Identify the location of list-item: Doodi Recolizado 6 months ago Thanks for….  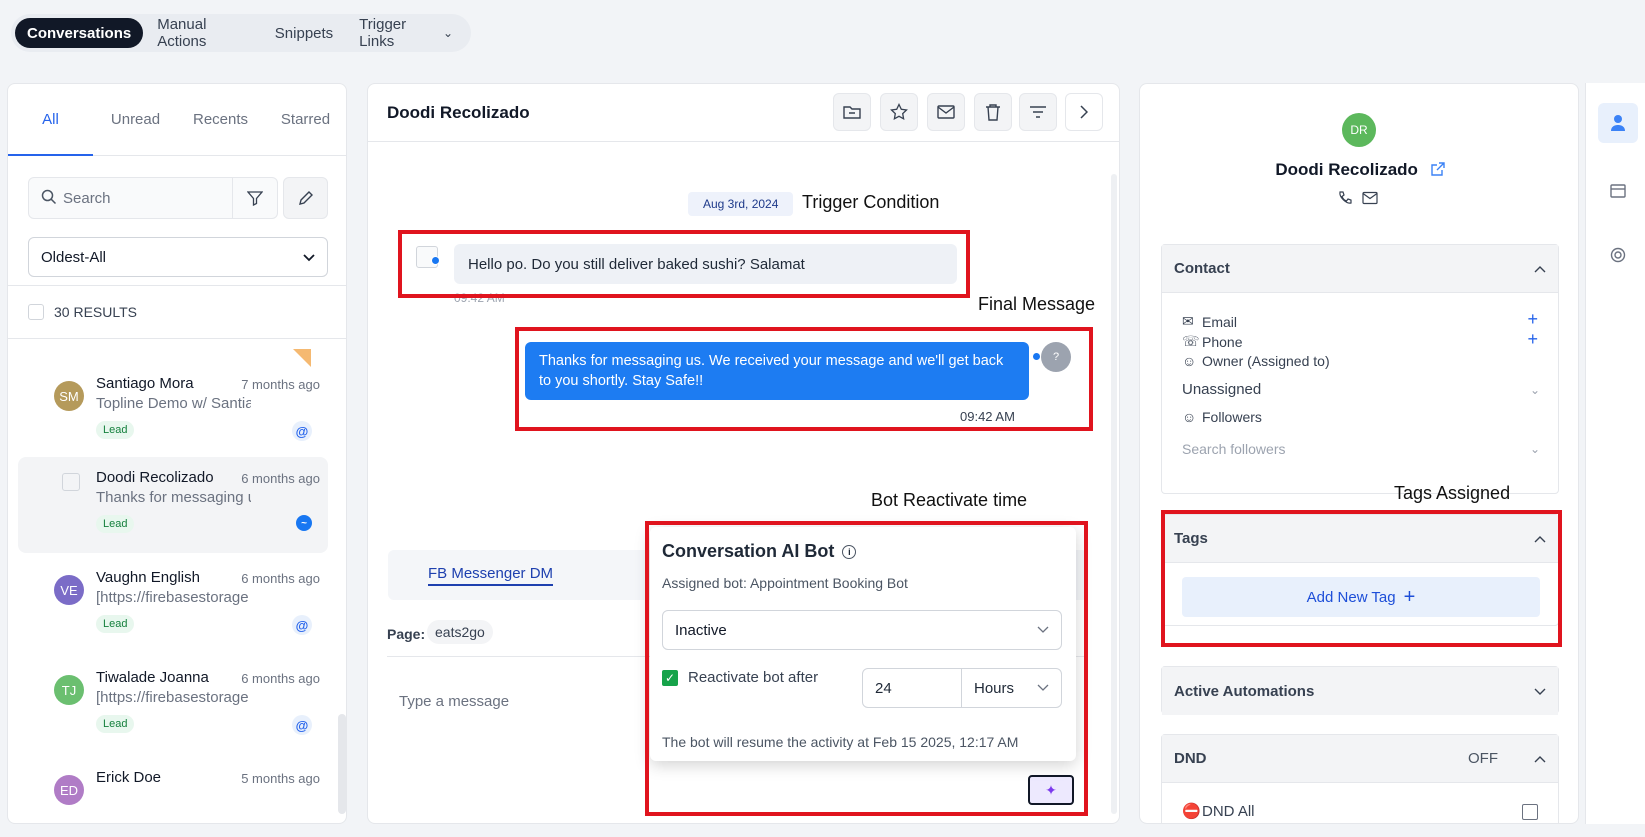
(173, 505).